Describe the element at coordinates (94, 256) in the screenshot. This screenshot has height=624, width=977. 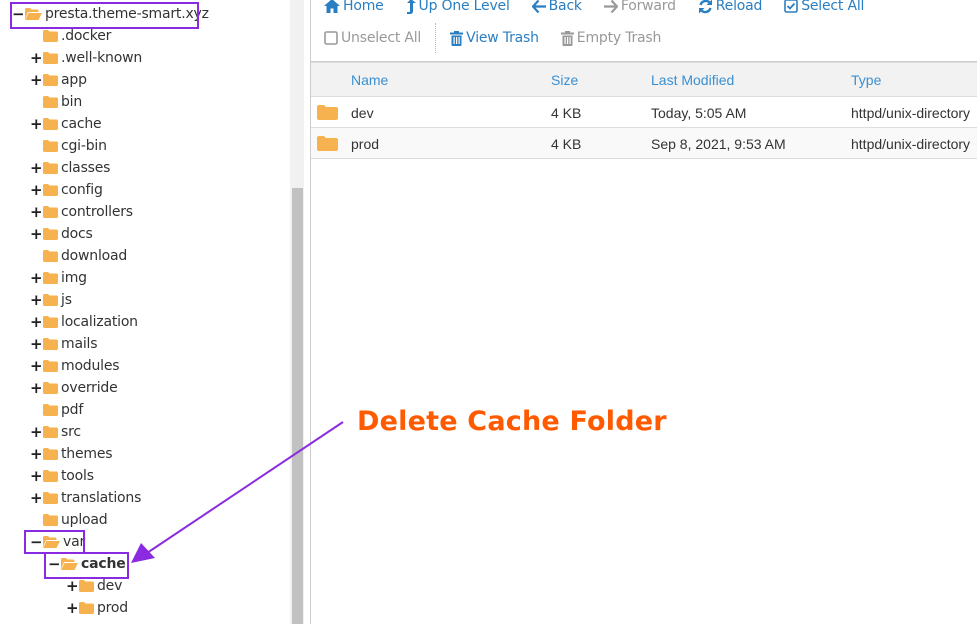
I see `tree-item-label: download` at that location.